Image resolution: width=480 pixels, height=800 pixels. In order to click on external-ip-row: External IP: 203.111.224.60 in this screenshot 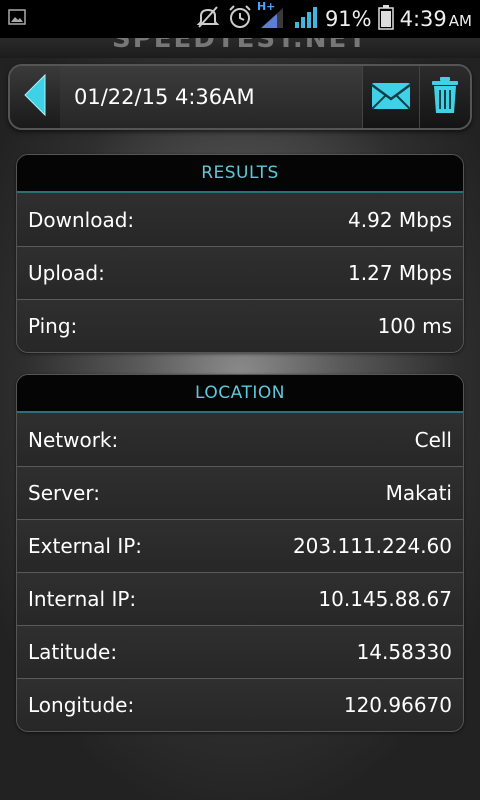, I will do `click(240, 545)`.